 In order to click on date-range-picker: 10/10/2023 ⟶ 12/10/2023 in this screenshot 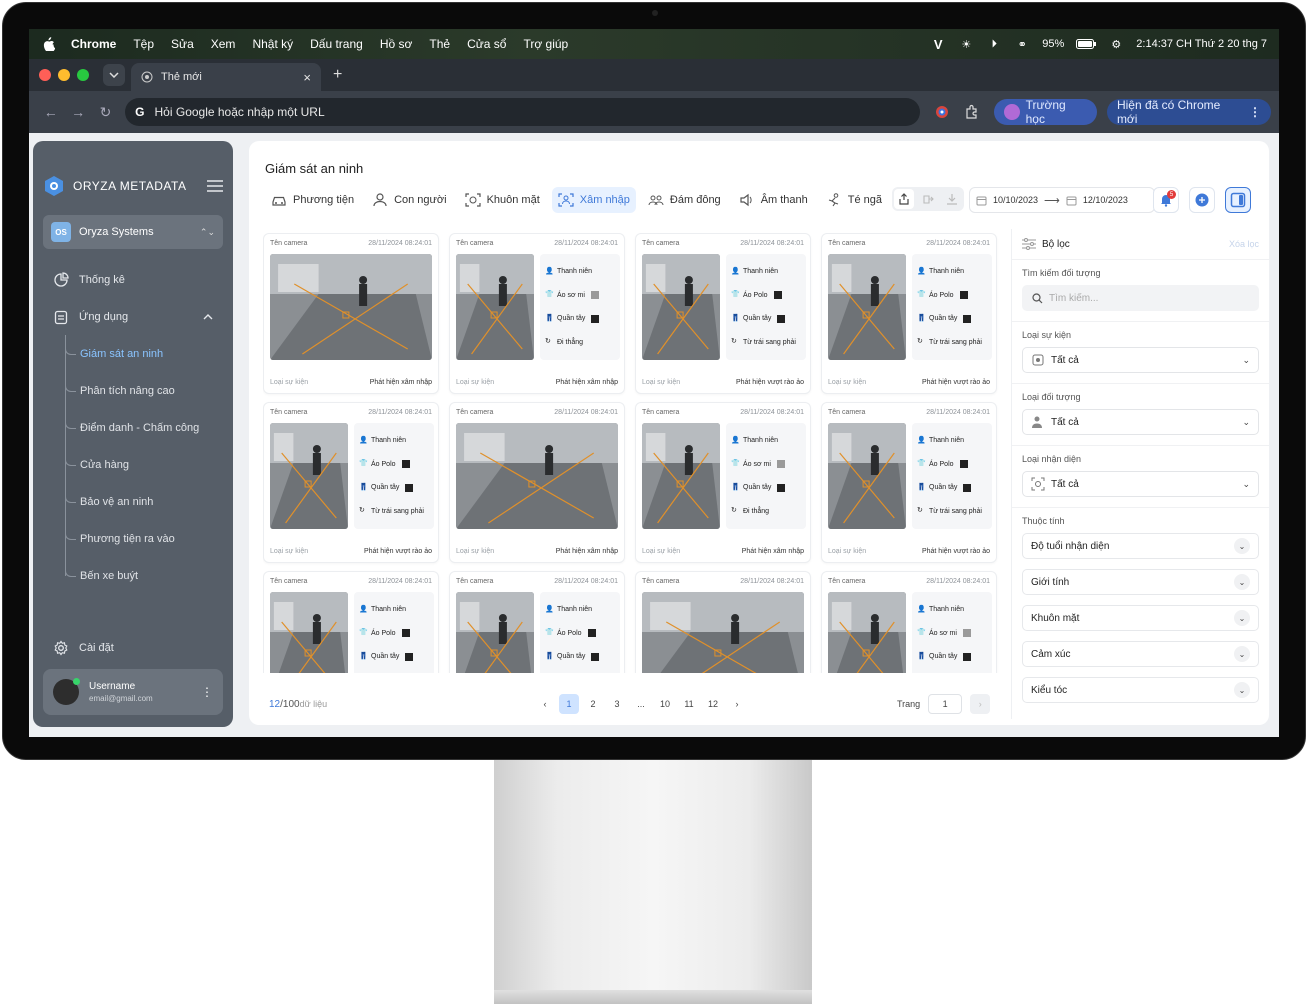, I will do `click(1062, 200)`.